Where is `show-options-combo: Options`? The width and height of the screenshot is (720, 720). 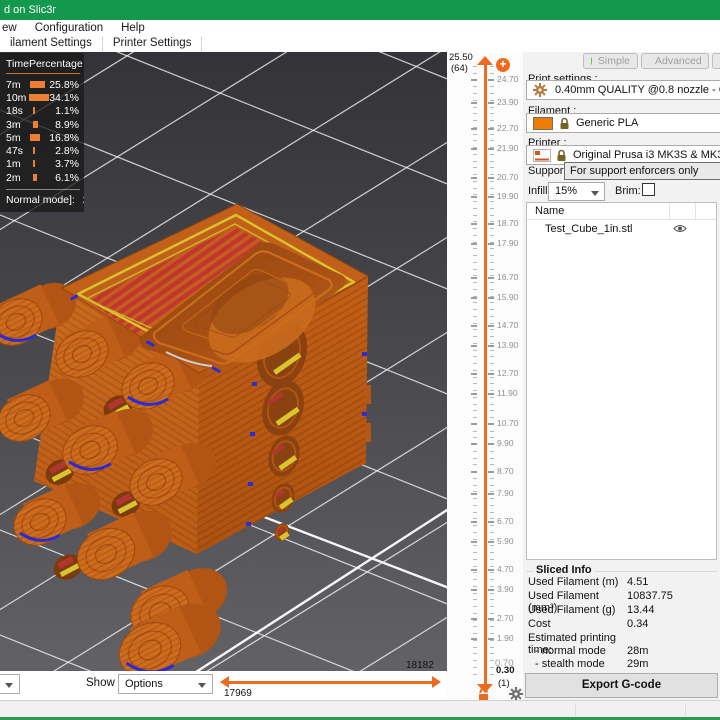 show-options-combo: Options is located at coordinates (165, 684).